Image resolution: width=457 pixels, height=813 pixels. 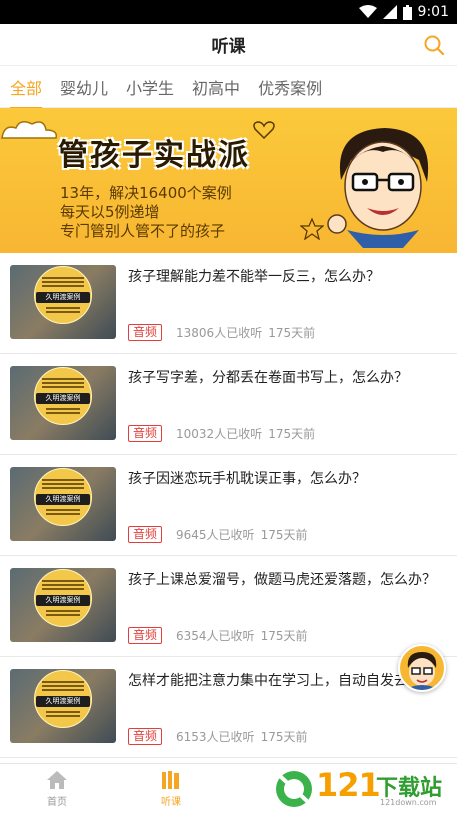 I want to click on download-site-watermark: 121 下载站 121down.com, so click(x=362, y=788).